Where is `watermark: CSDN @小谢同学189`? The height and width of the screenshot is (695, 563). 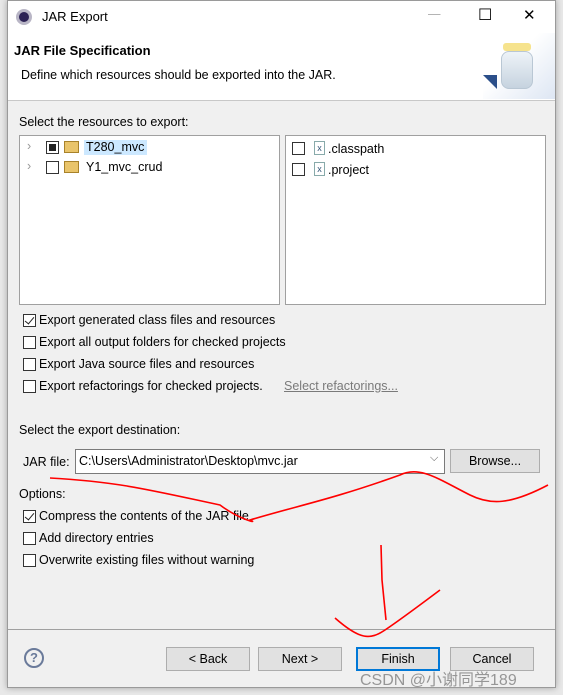 watermark: CSDN @小谢同学189 is located at coordinates (438, 680).